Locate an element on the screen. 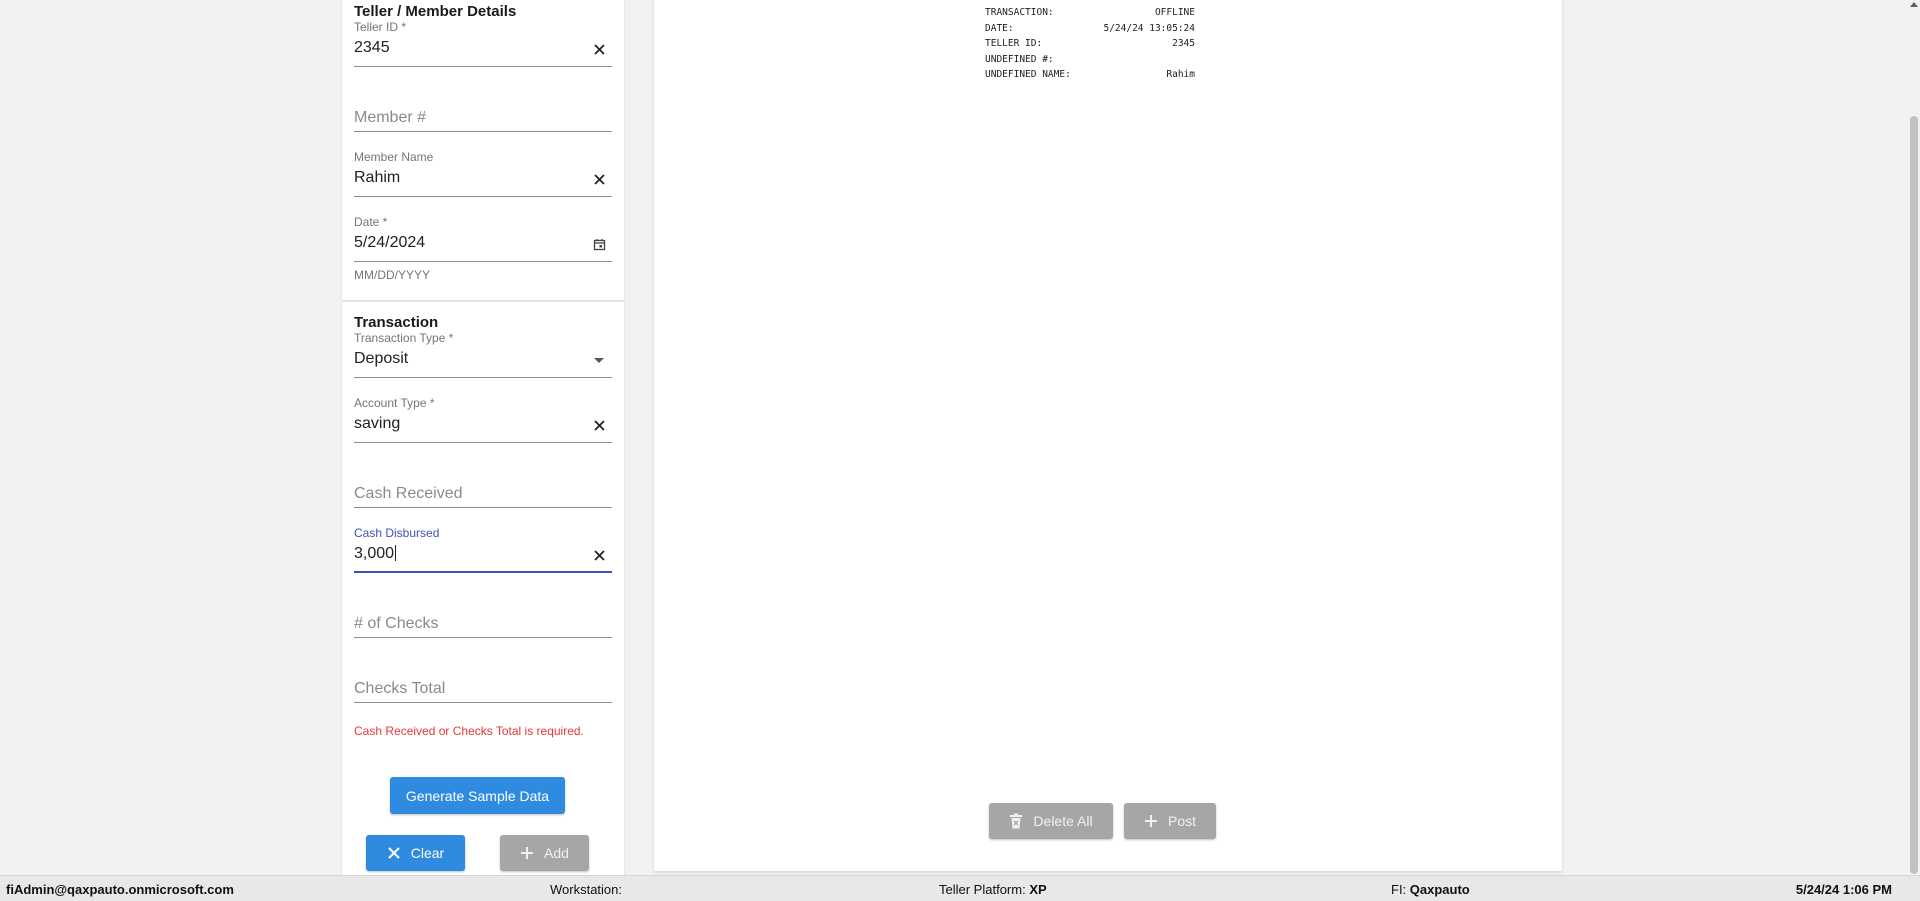 The height and width of the screenshot is (901, 1920). vertical-scrollbar is located at coordinates (1913, 437).